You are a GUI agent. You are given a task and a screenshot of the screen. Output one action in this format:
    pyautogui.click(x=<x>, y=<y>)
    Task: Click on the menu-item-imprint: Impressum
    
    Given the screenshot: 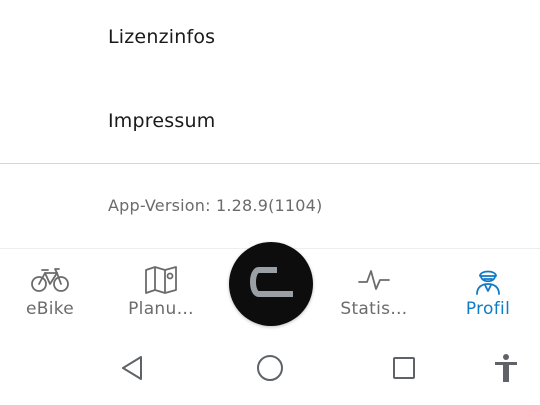 What is the action you would take?
    pyautogui.click(x=270, y=121)
    